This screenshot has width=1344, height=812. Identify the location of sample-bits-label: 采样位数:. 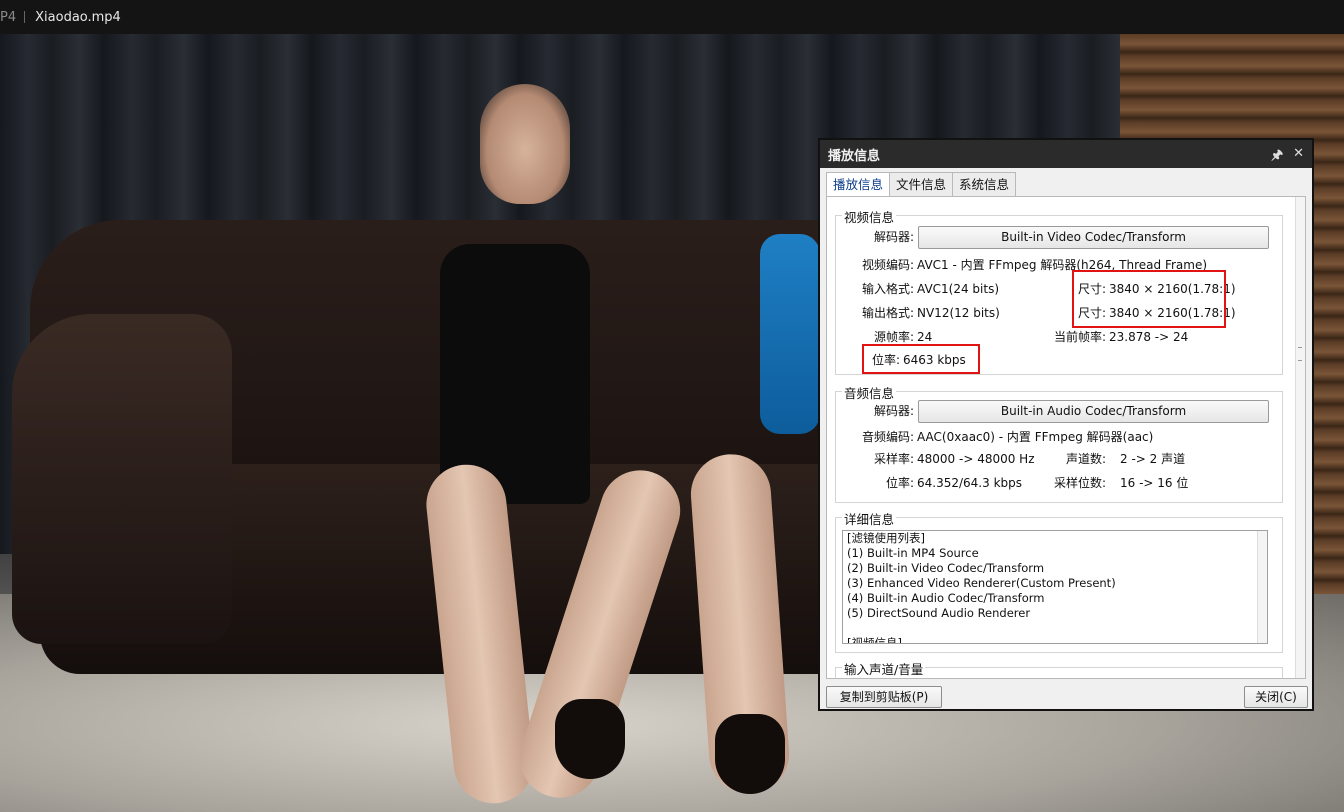
(1079, 483).